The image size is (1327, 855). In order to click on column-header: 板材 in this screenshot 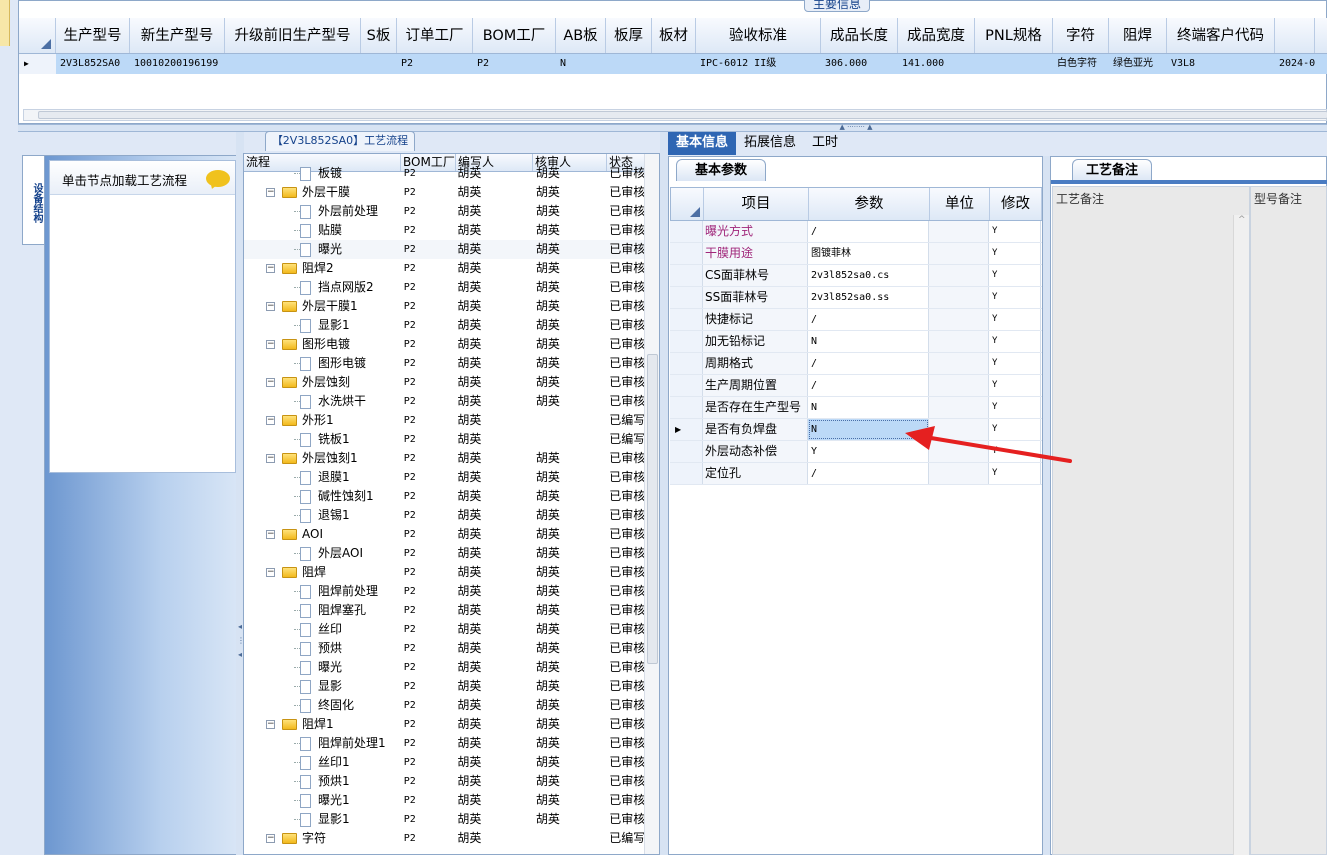, I will do `click(674, 35)`.